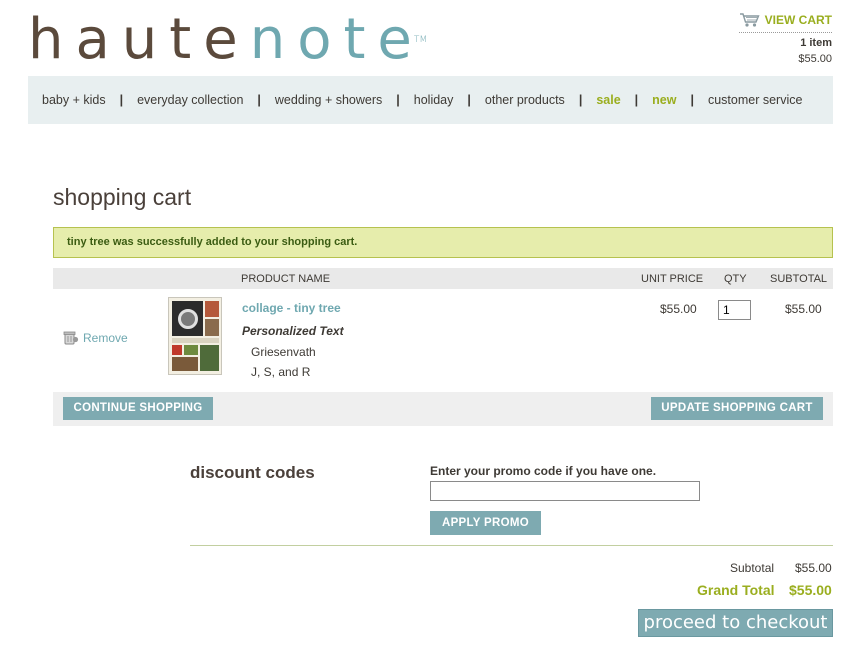 The image size is (853, 661). I want to click on continue-shopping-button: CONTINUE SHOPPING, so click(138, 408).